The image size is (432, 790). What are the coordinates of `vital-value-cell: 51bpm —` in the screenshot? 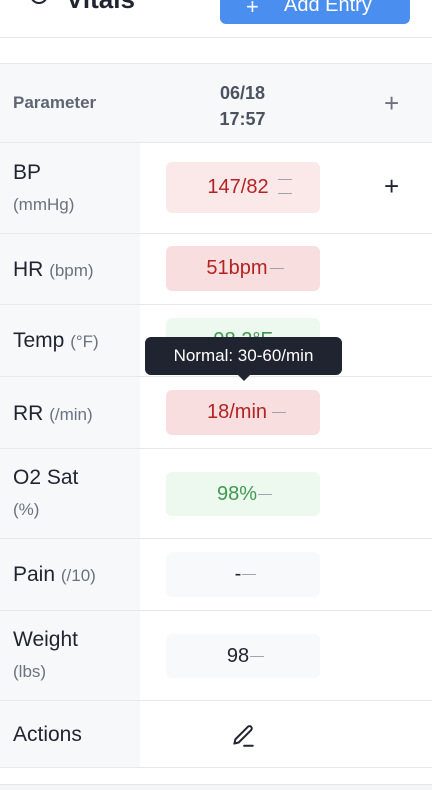 It's located at (243, 268).